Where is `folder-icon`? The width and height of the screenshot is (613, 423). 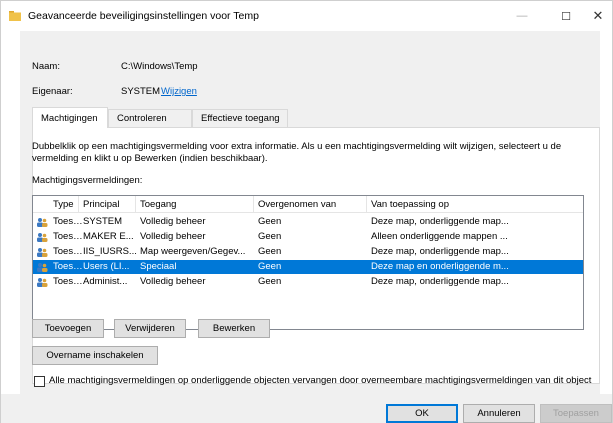 folder-icon is located at coordinates (15, 16).